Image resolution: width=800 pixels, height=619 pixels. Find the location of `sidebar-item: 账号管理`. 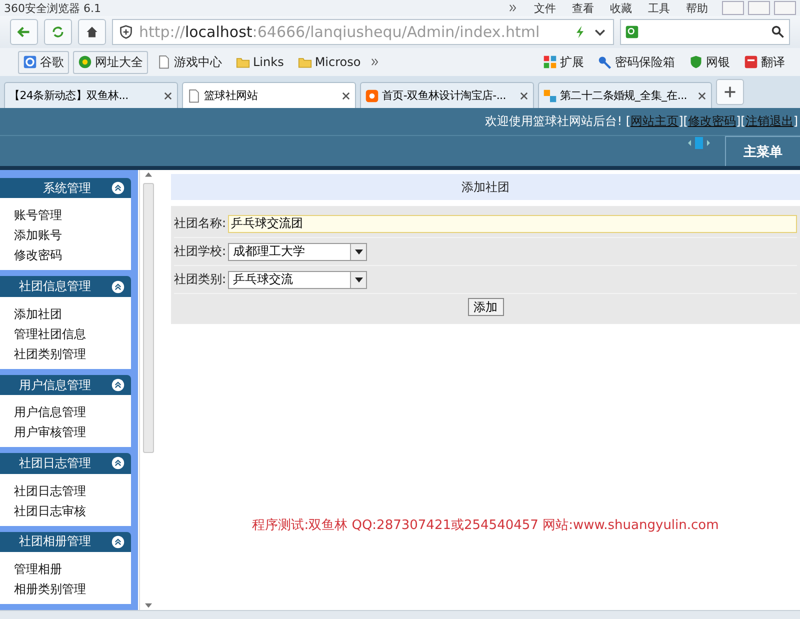

sidebar-item: 账号管理 is located at coordinates (72, 215).